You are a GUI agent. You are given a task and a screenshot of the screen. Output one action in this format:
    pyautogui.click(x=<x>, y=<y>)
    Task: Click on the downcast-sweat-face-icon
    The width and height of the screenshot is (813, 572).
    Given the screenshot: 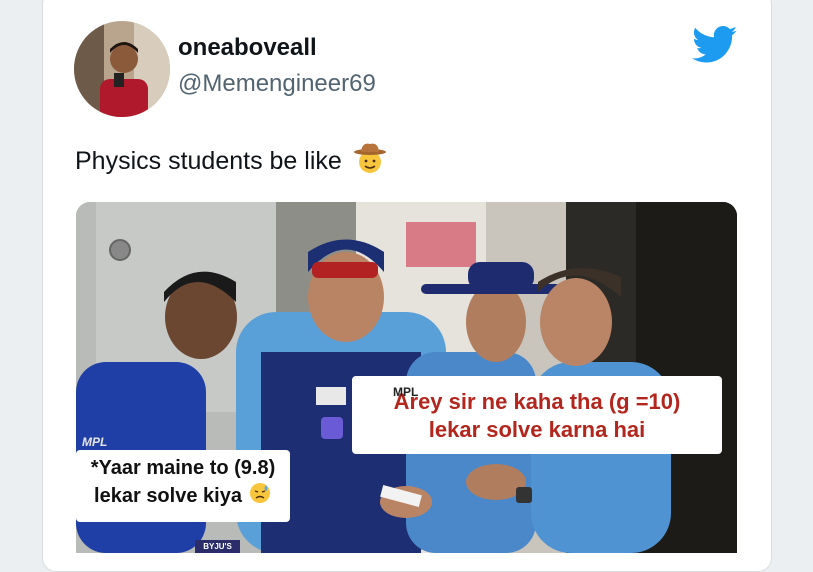 What is the action you would take?
    pyautogui.click(x=260, y=496)
    